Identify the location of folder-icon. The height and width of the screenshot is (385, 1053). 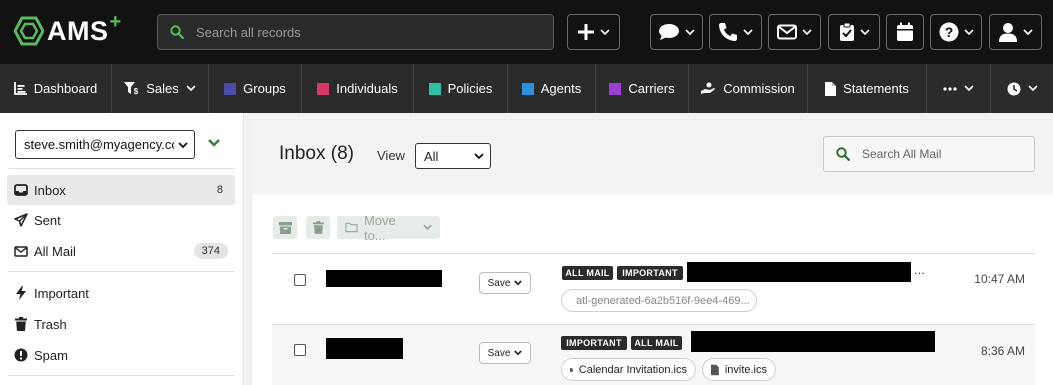
(351, 227).